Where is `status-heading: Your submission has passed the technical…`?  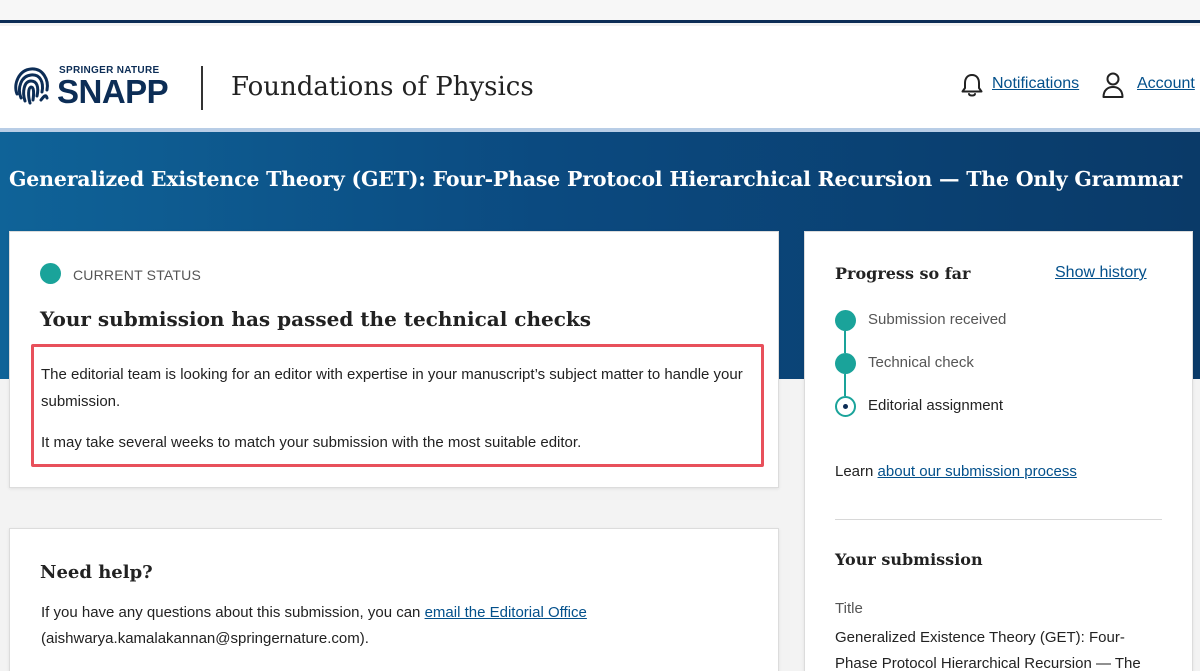
status-heading: Your submission has passed the technical… is located at coordinates (316, 319).